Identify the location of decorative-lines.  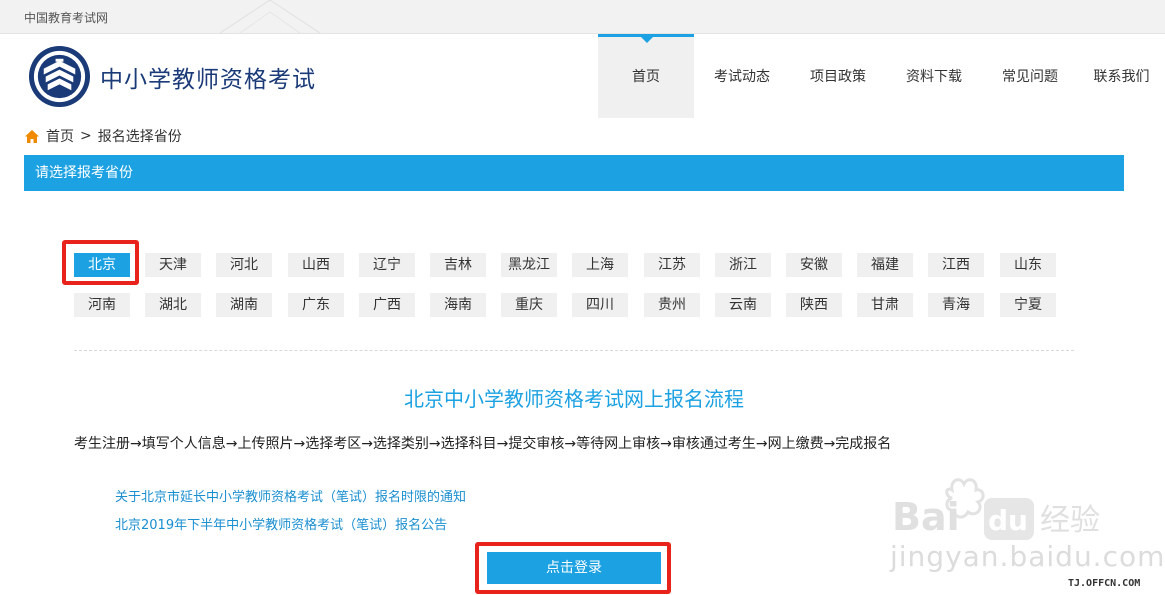
(270, 16).